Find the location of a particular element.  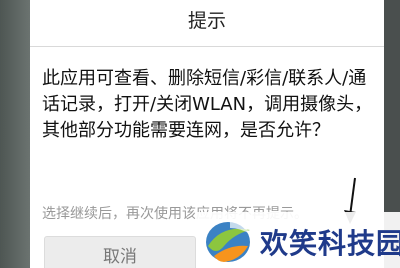

watermark: 欢笑科技园 is located at coordinates (298, 240).